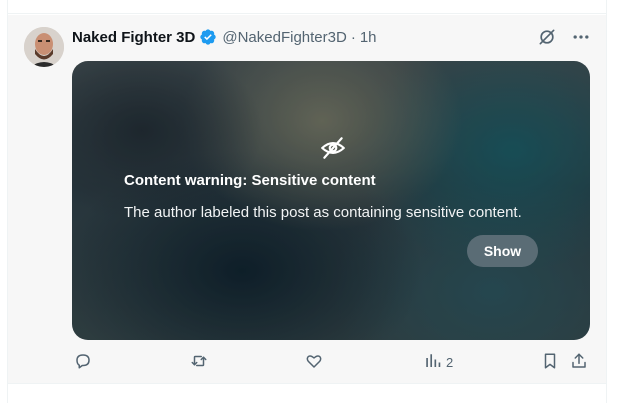 The image size is (632, 403). What do you see at coordinates (547, 37) in the screenshot?
I see `grok-icon` at bounding box center [547, 37].